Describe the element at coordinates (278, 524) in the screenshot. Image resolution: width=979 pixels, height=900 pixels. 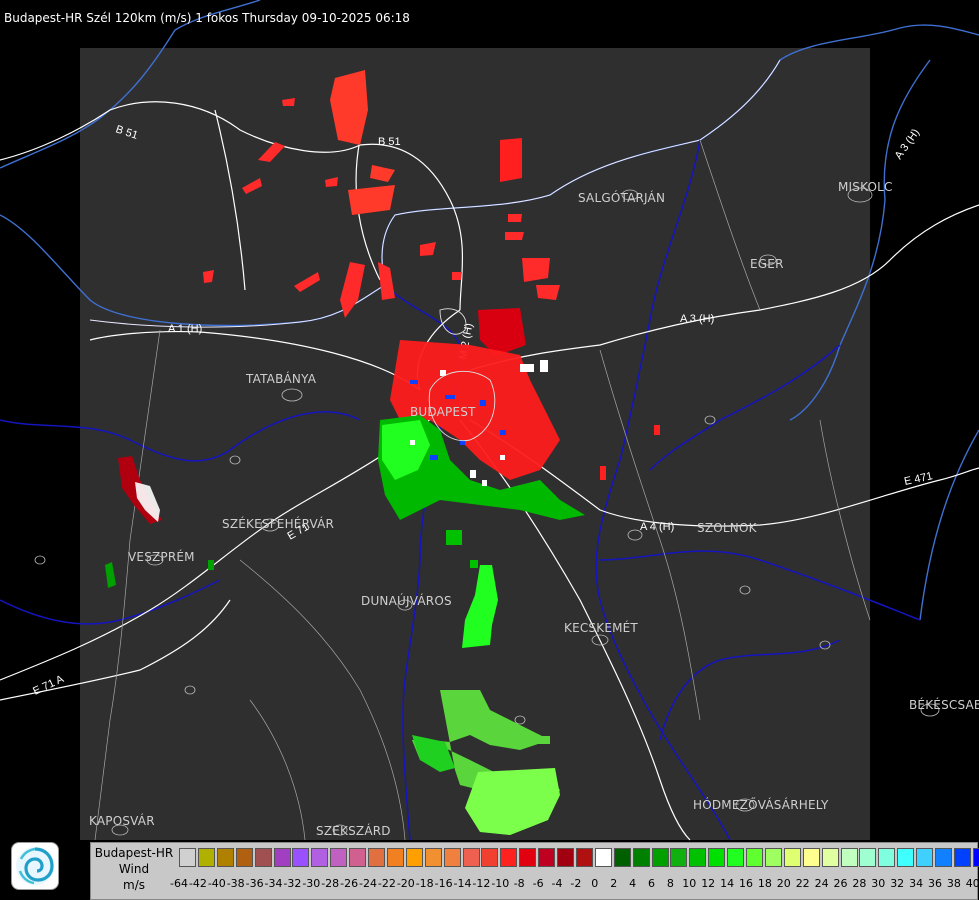
I see `city-label-szekesfehervar: SZÉKESFEHÉRVÁR` at that location.